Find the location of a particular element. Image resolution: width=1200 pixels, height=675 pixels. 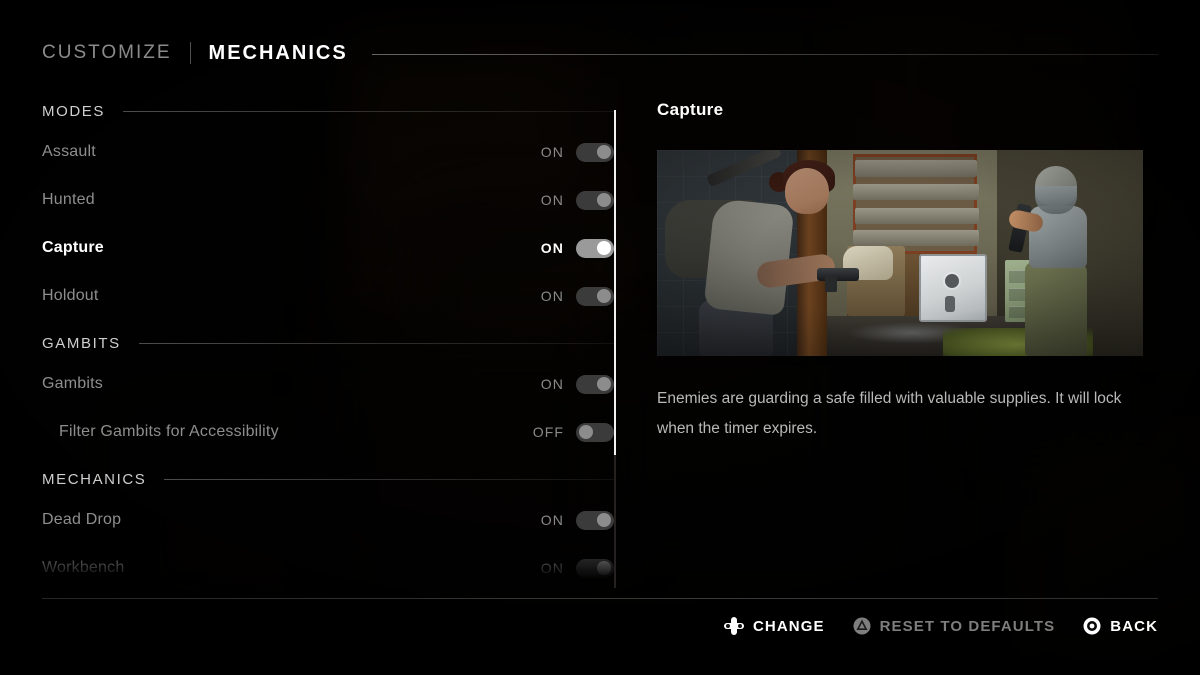

breadcrumb-parent: CUSTOMIZE is located at coordinates (107, 53).